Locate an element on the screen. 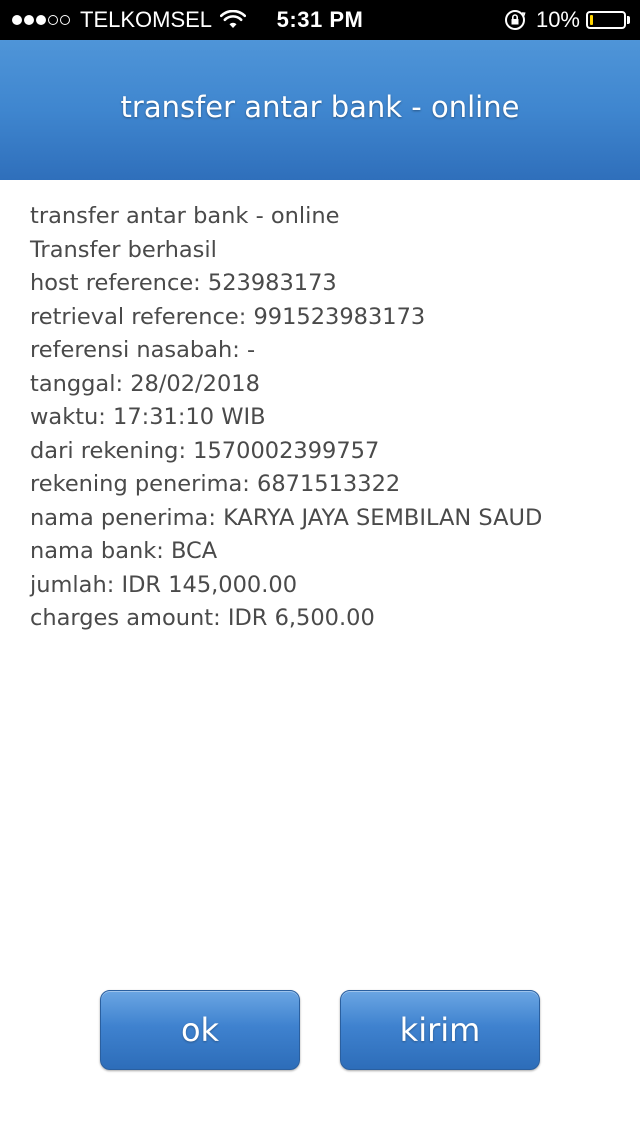 The image size is (640, 1136). detail-charges-amount: charges amount: IDR 6,500.00 is located at coordinates (202, 618).